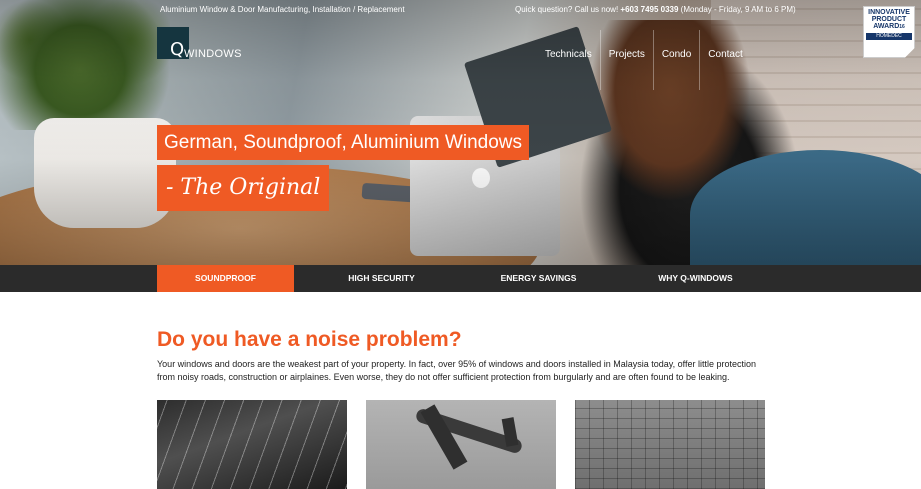  I want to click on logo-text: WINDOWS, so click(213, 54).